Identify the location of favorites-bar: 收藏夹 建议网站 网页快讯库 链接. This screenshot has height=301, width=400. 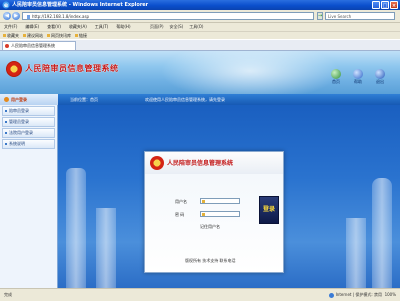
(200, 35).